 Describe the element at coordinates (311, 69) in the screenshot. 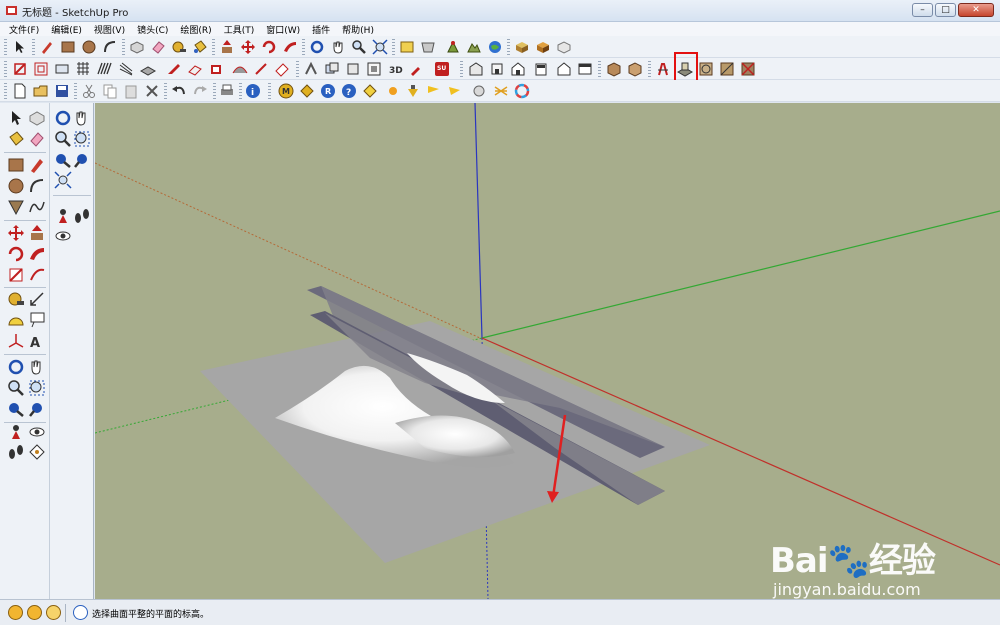

I see `dimensions-icon` at that location.